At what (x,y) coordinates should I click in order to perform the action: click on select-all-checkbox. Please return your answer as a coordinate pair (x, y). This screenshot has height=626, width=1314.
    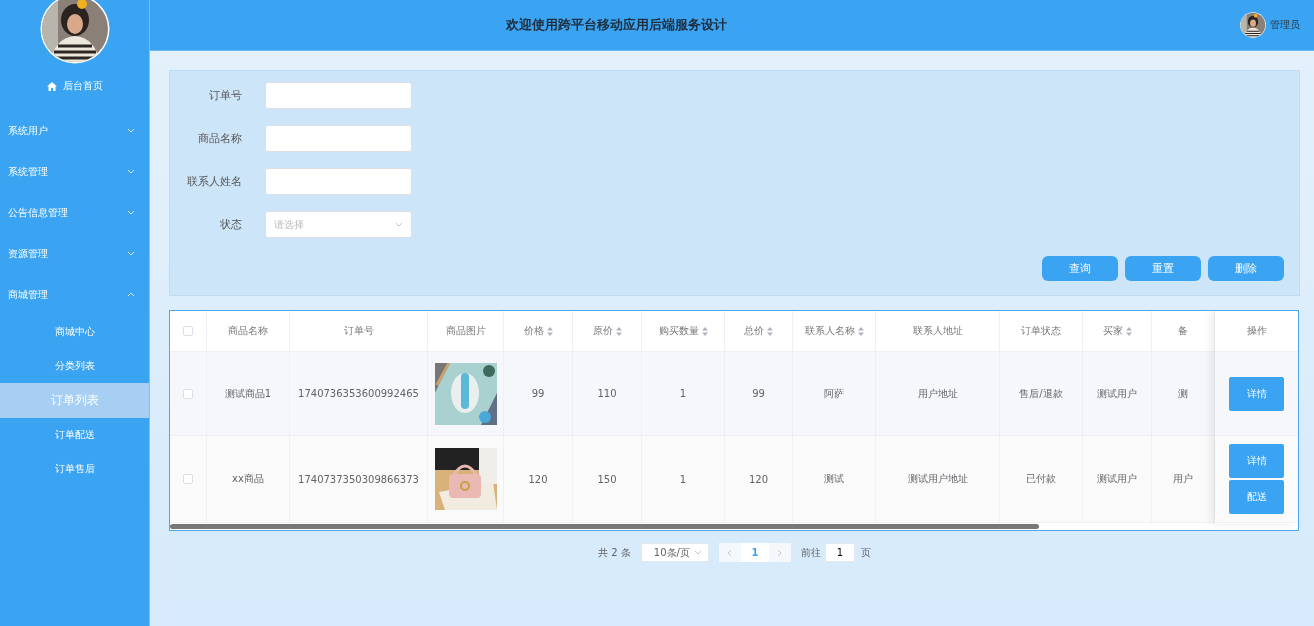
    Looking at the image, I should click on (188, 331).